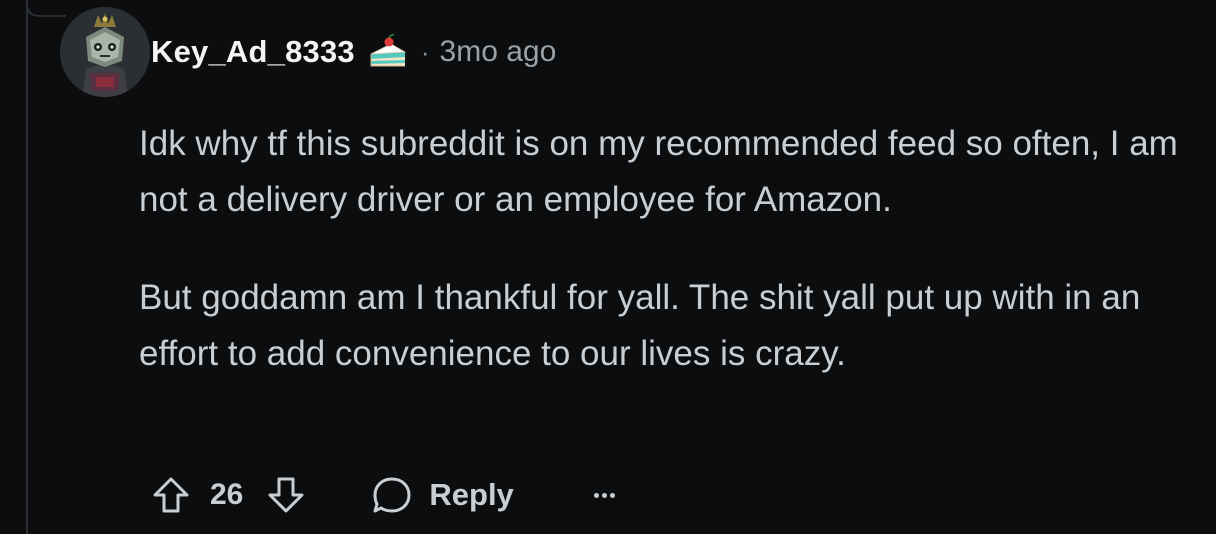 The height and width of the screenshot is (534, 1216). I want to click on thread-line, so click(27, 267).